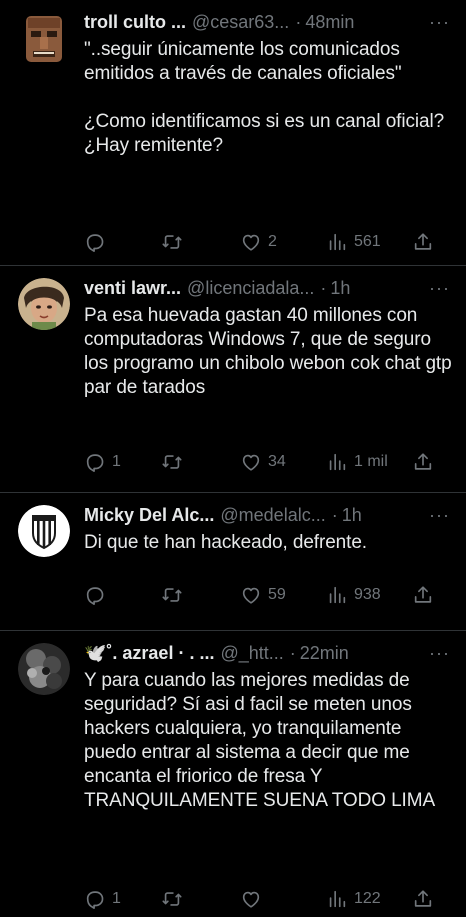 This screenshot has height=917, width=466. What do you see at coordinates (272, 241) in the screenshot?
I see `like-count: 2` at bounding box center [272, 241].